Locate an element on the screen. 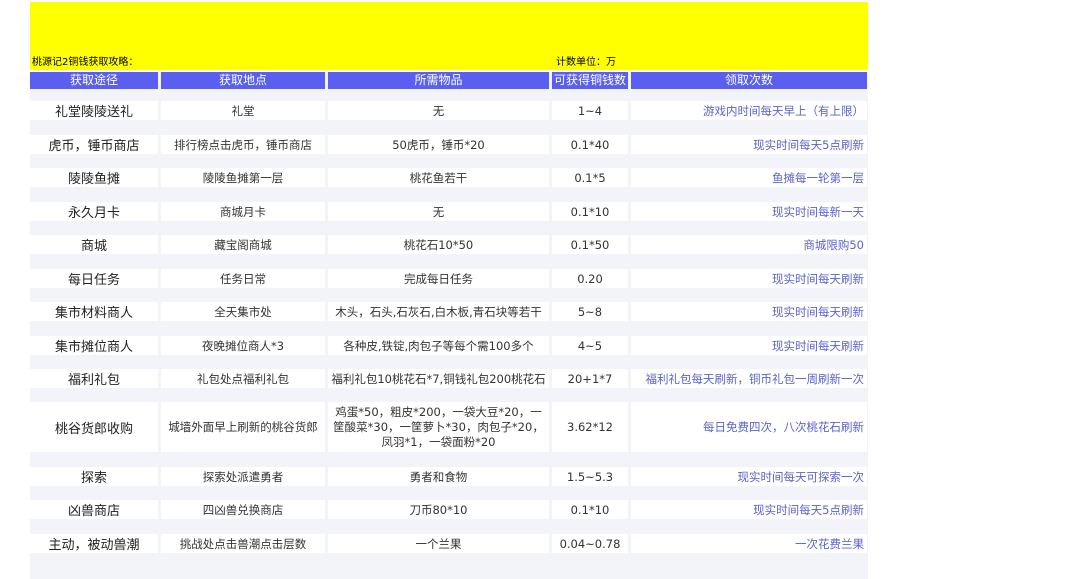 The height and width of the screenshot is (579, 1080). cell-location: 城墙外面早上刷新的桃谷货郎 is located at coordinates (243, 427).